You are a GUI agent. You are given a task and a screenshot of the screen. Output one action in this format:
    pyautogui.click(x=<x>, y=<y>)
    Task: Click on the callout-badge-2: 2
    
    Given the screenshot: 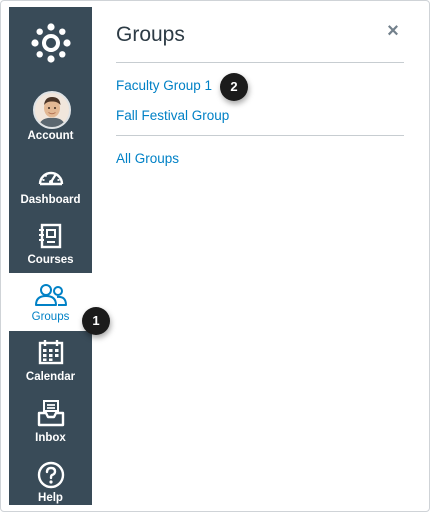 What is the action you would take?
    pyautogui.click(x=234, y=87)
    